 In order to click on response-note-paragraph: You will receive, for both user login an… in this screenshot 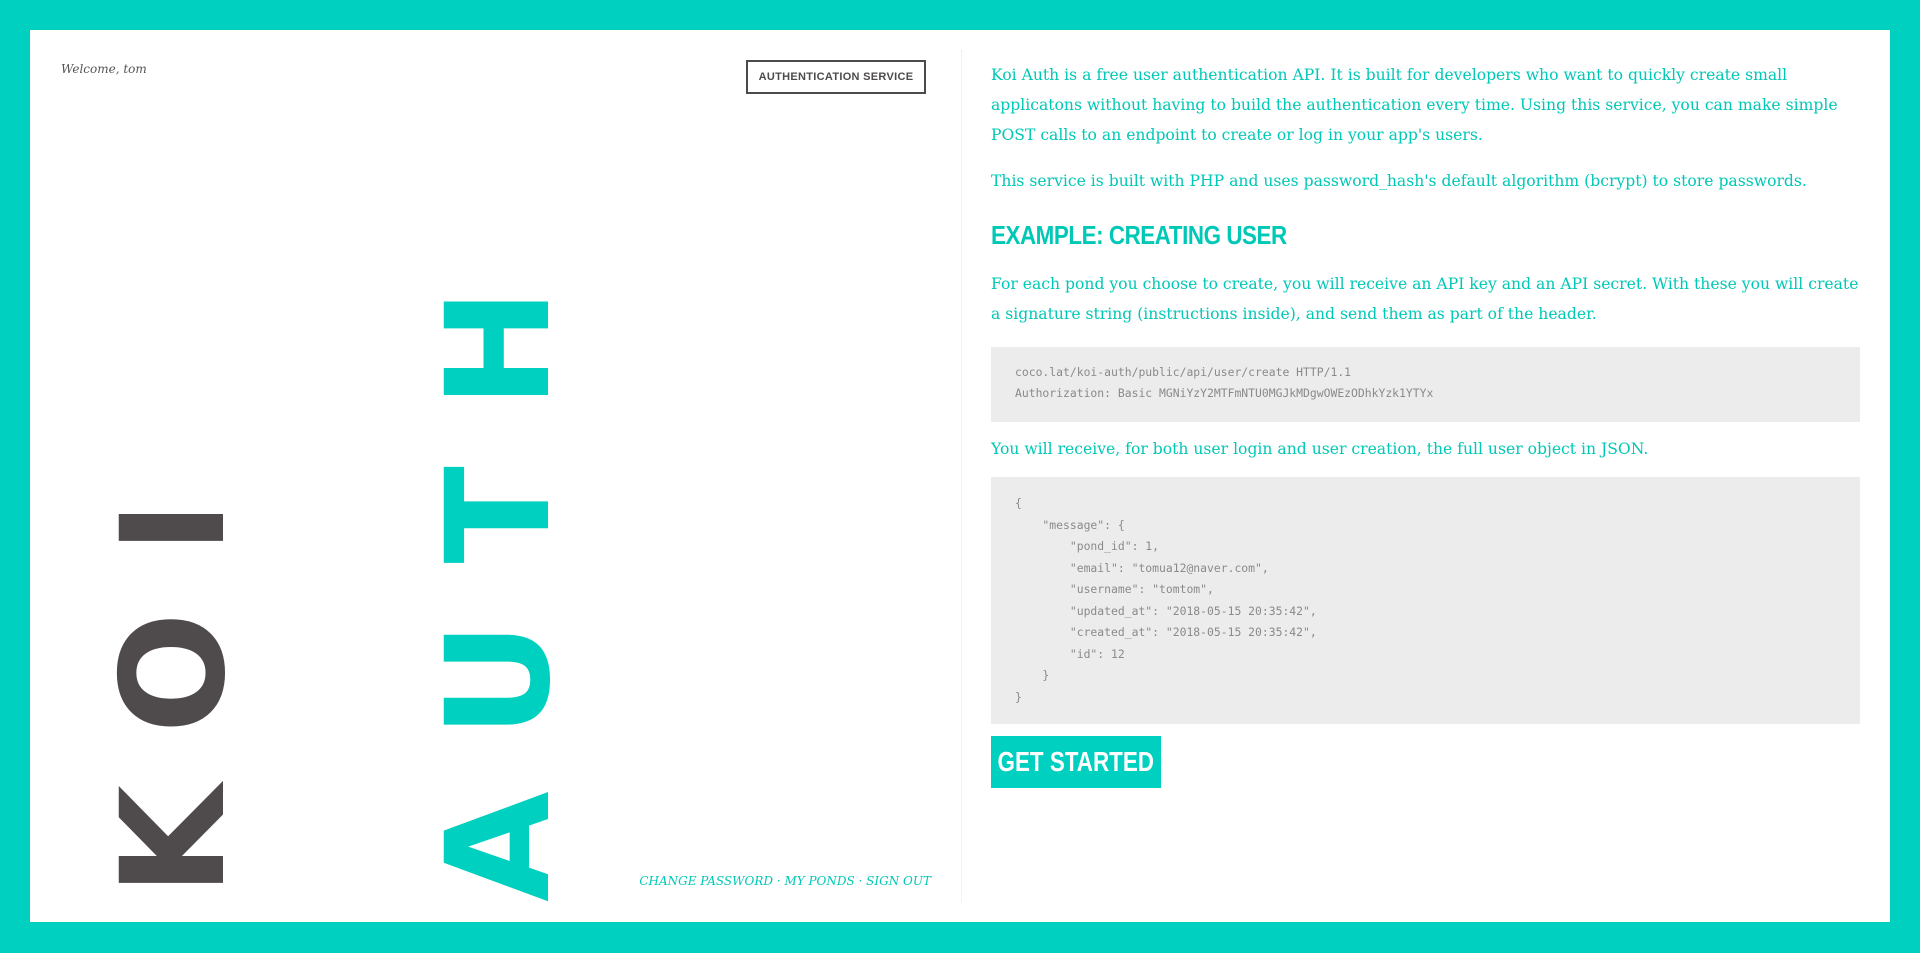, I will do `click(1320, 449)`.